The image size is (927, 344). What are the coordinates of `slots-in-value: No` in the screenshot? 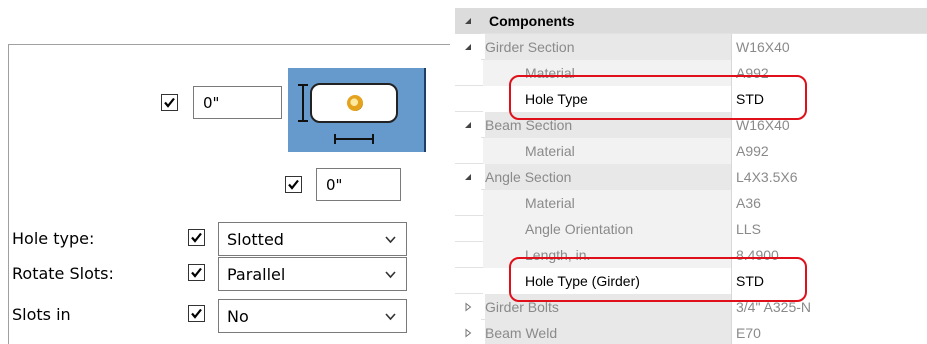 It's located at (238, 316).